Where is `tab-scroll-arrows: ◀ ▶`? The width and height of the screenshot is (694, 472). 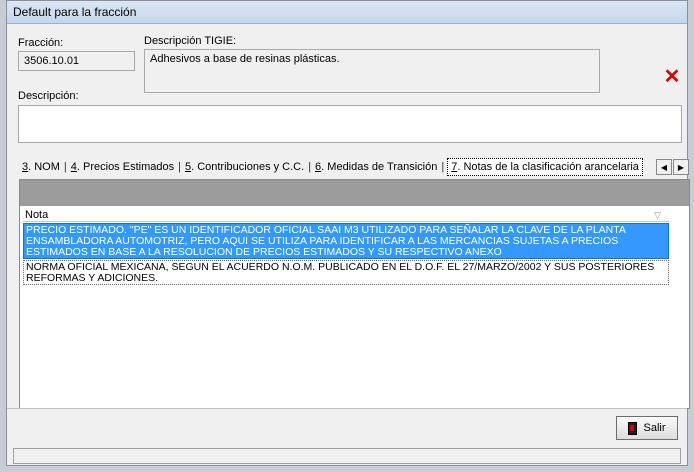 tab-scroll-arrows: ◀ ▶ is located at coordinates (672, 167).